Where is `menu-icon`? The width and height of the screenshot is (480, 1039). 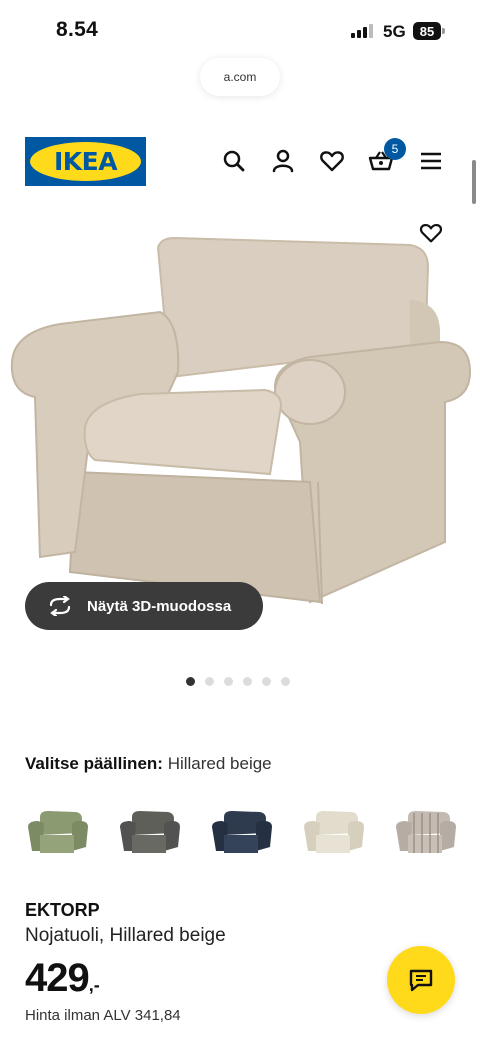 menu-icon is located at coordinates (431, 161).